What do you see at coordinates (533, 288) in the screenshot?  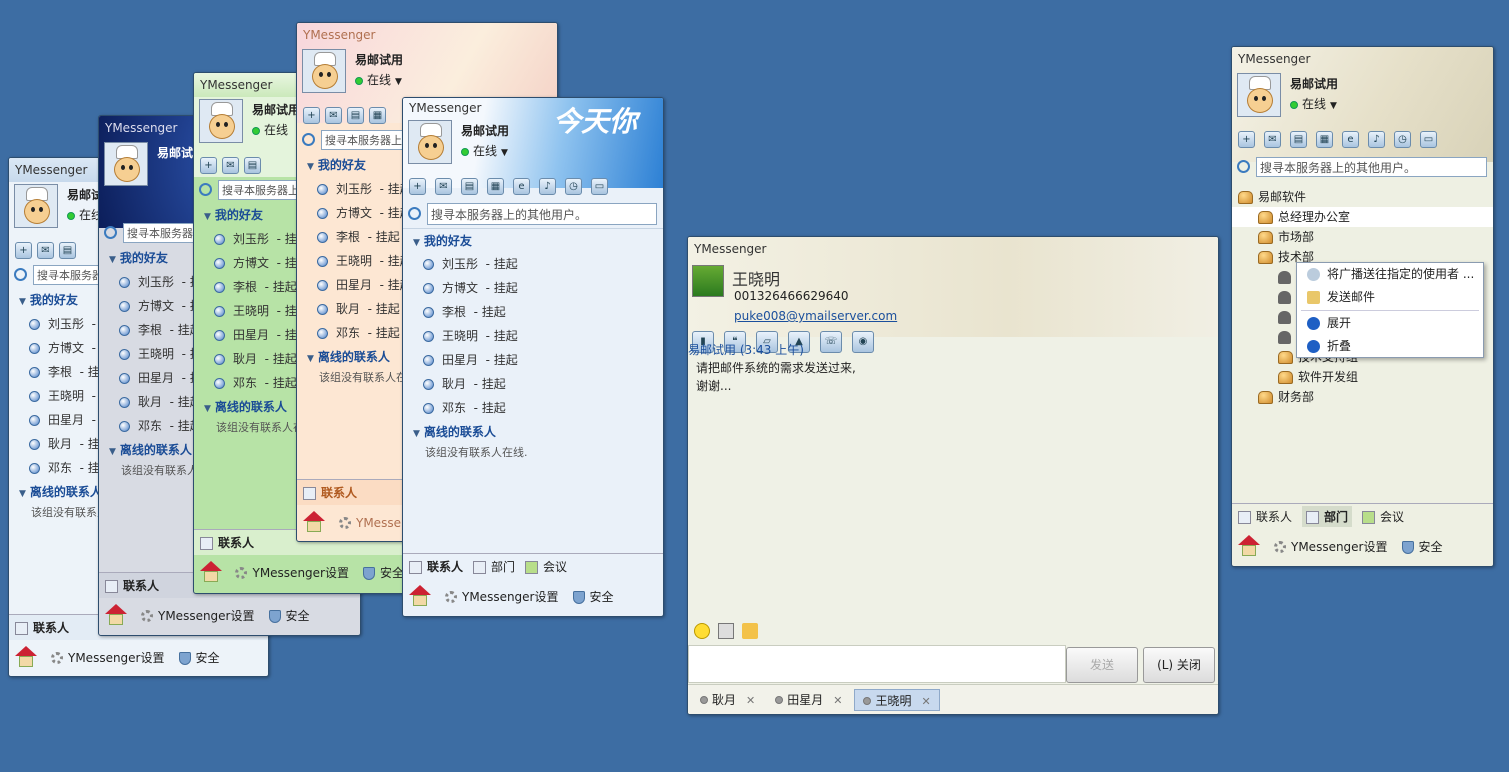 I see `contact-row: 方博文 - 挂起` at bounding box center [533, 288].